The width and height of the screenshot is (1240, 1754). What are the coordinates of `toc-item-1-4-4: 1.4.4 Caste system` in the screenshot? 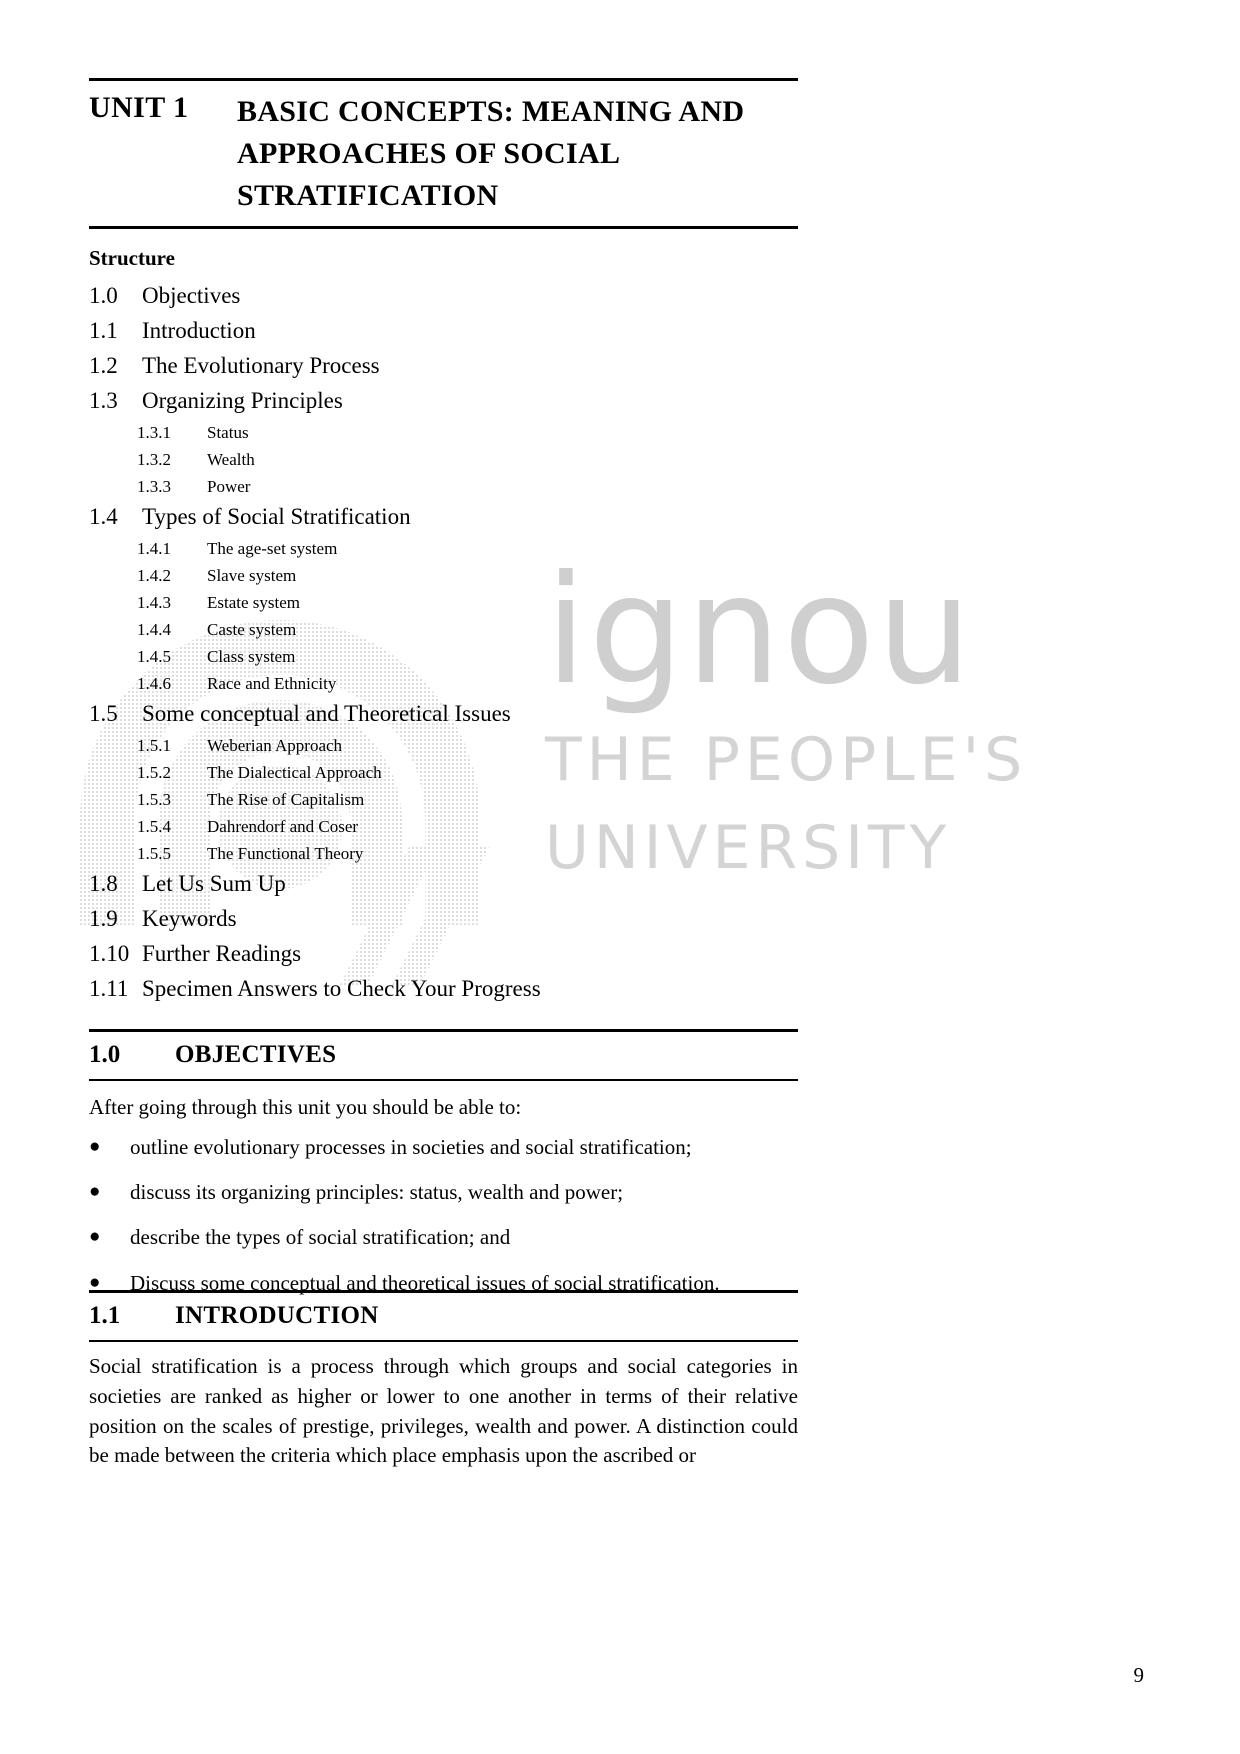 It's located at (449, 629).